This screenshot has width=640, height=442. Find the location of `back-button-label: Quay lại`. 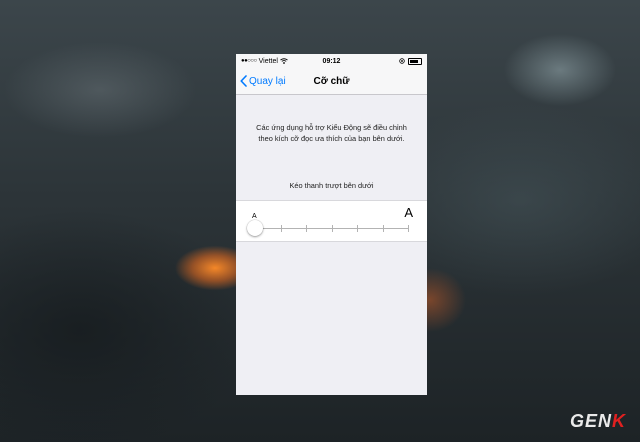

back-button-label: Quay lại is located at coordinates (267, 81).